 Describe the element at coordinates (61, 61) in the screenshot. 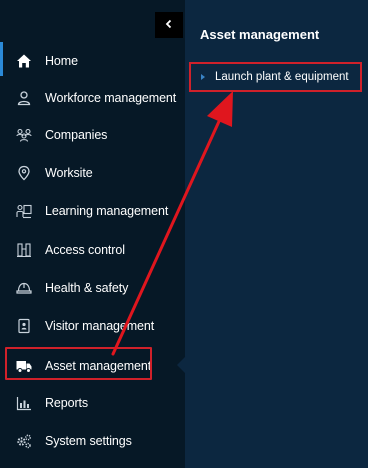

I see `sidebar-item-label: Home` at that location.